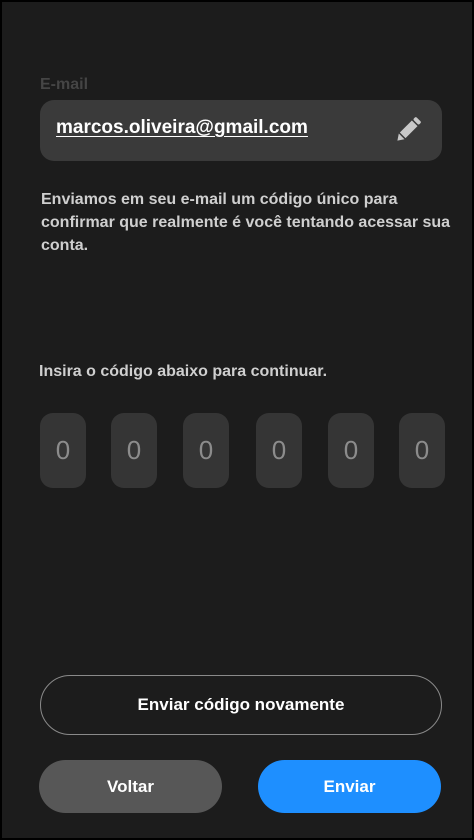 This screenshot has width=474, height=840. I want to click on pencil-icon, so click(408, 130).